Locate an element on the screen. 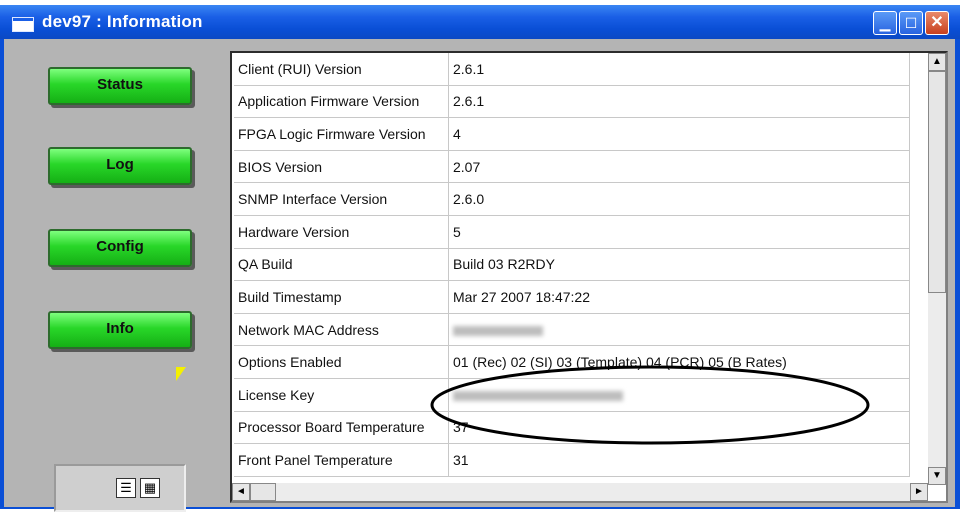 Image resolution: width=972 pixels, height=512 pixels. row-value: Mar 27 2007 18:47:22 is located at coordinates (679, 297).